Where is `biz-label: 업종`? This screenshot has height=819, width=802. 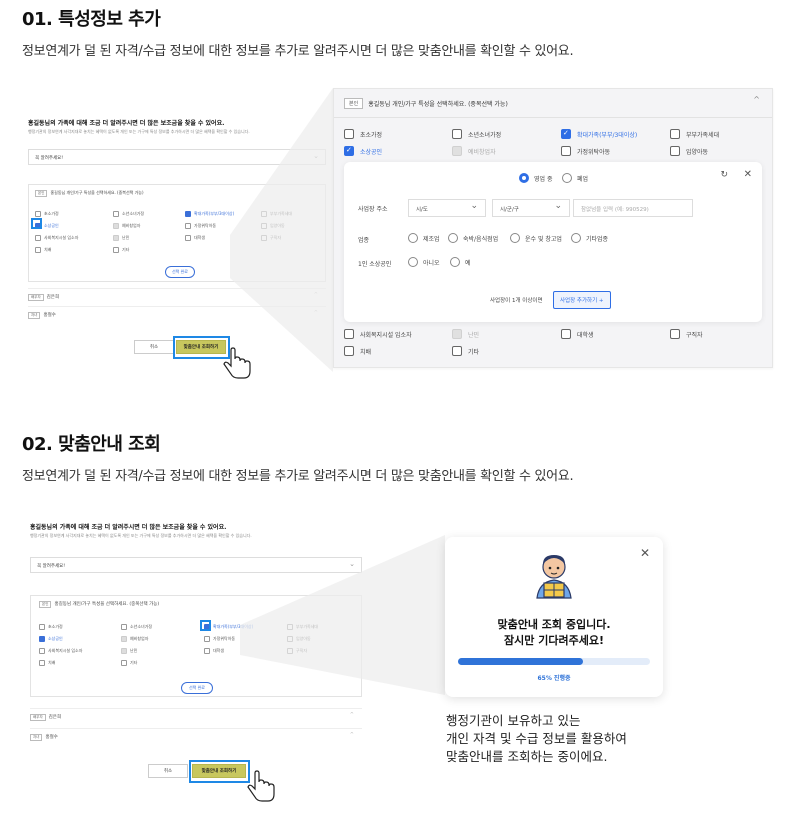
biz-label: 업종 is located at coordinates (364, 240).